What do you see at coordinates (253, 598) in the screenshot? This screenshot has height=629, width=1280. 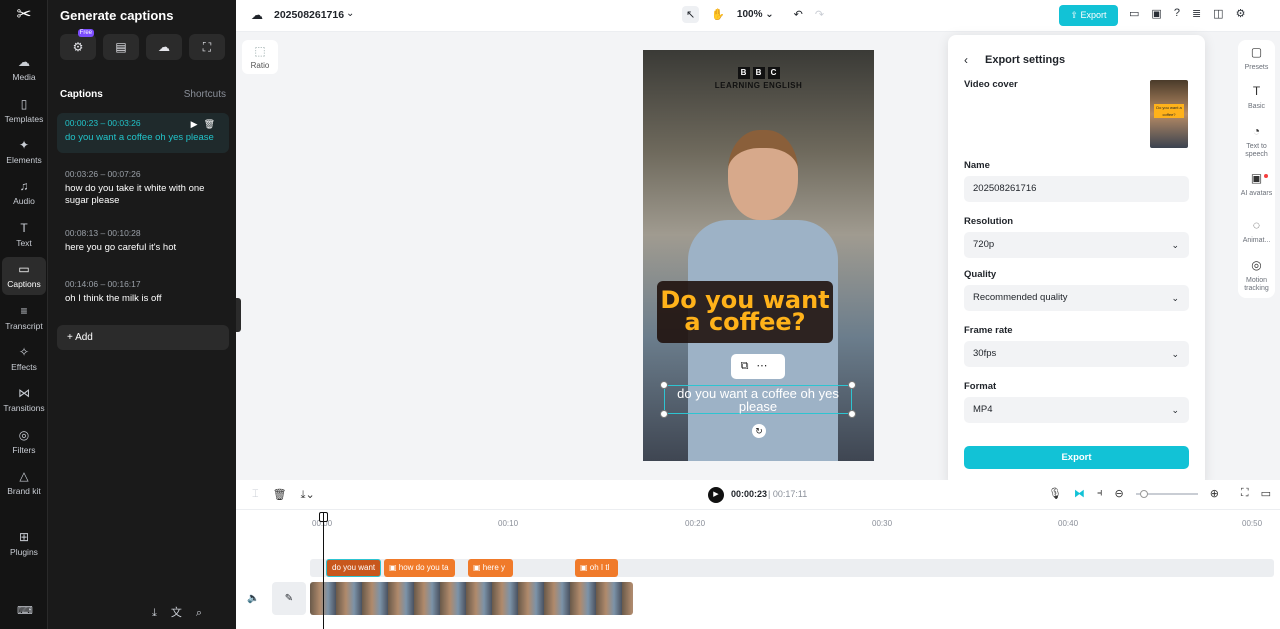 I see `volume-icon: 🔈` at bounding box center [253, 598].